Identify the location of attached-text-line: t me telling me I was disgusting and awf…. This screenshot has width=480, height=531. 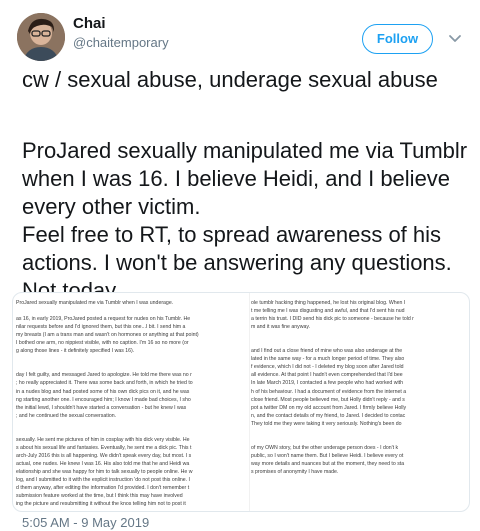
(328, 311).